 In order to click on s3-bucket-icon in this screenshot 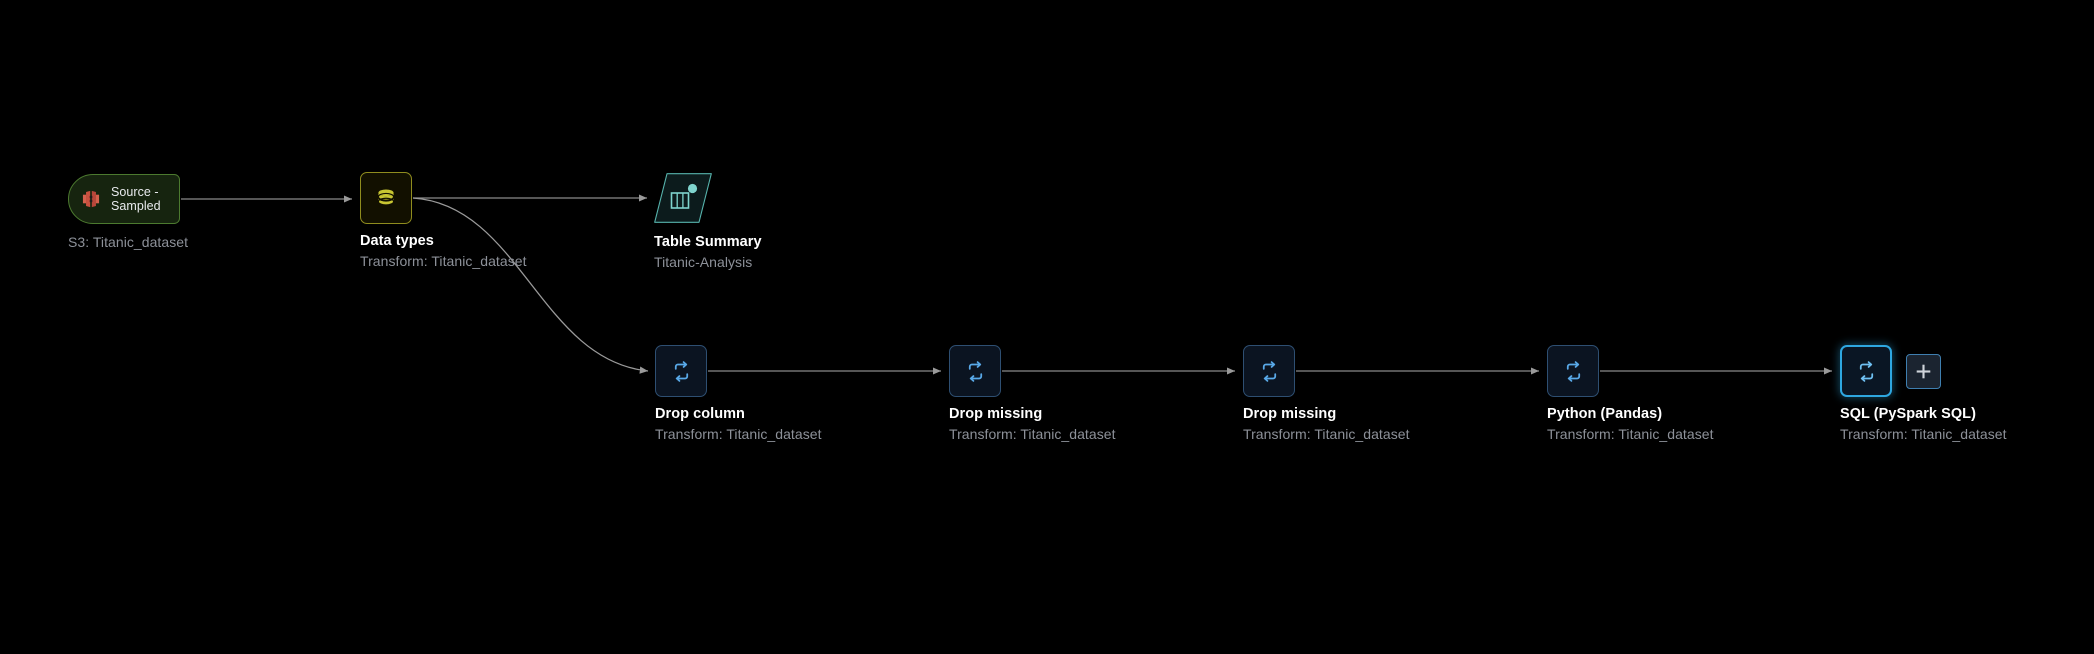, I will do `click(91, 199)`.